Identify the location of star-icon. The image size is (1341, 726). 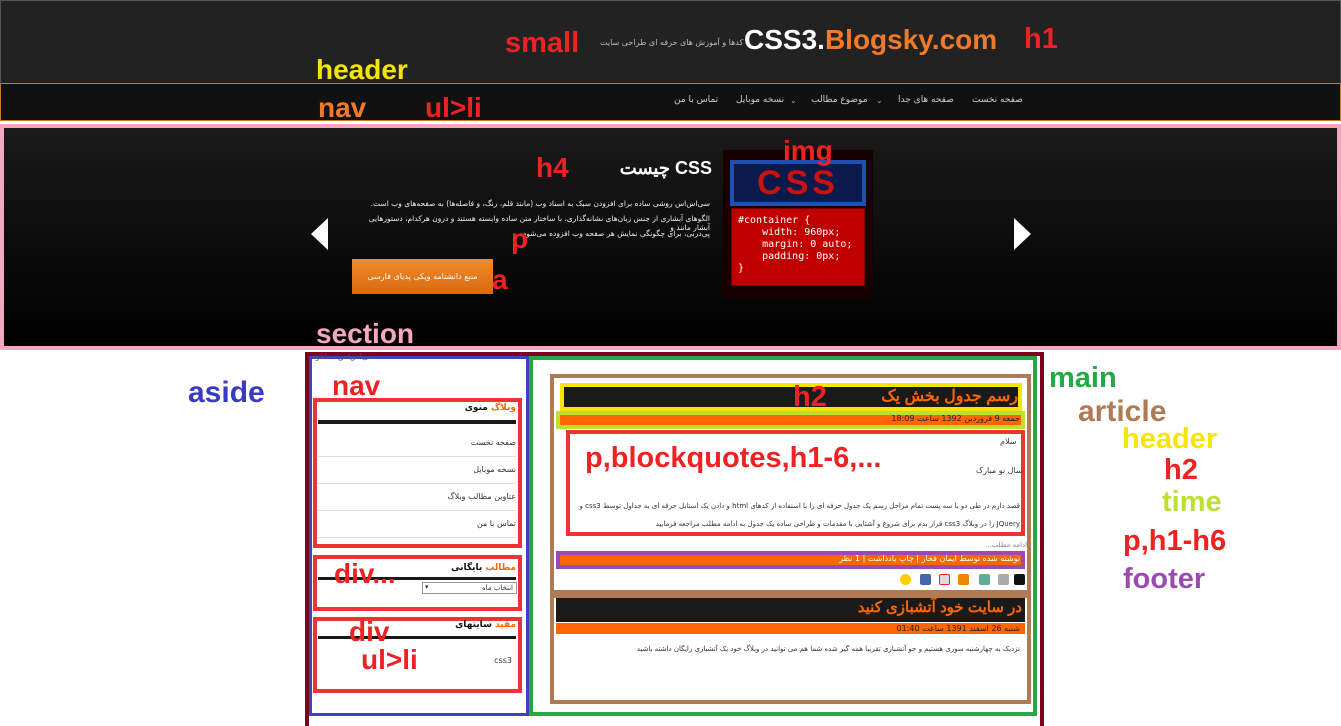
(905, 579).